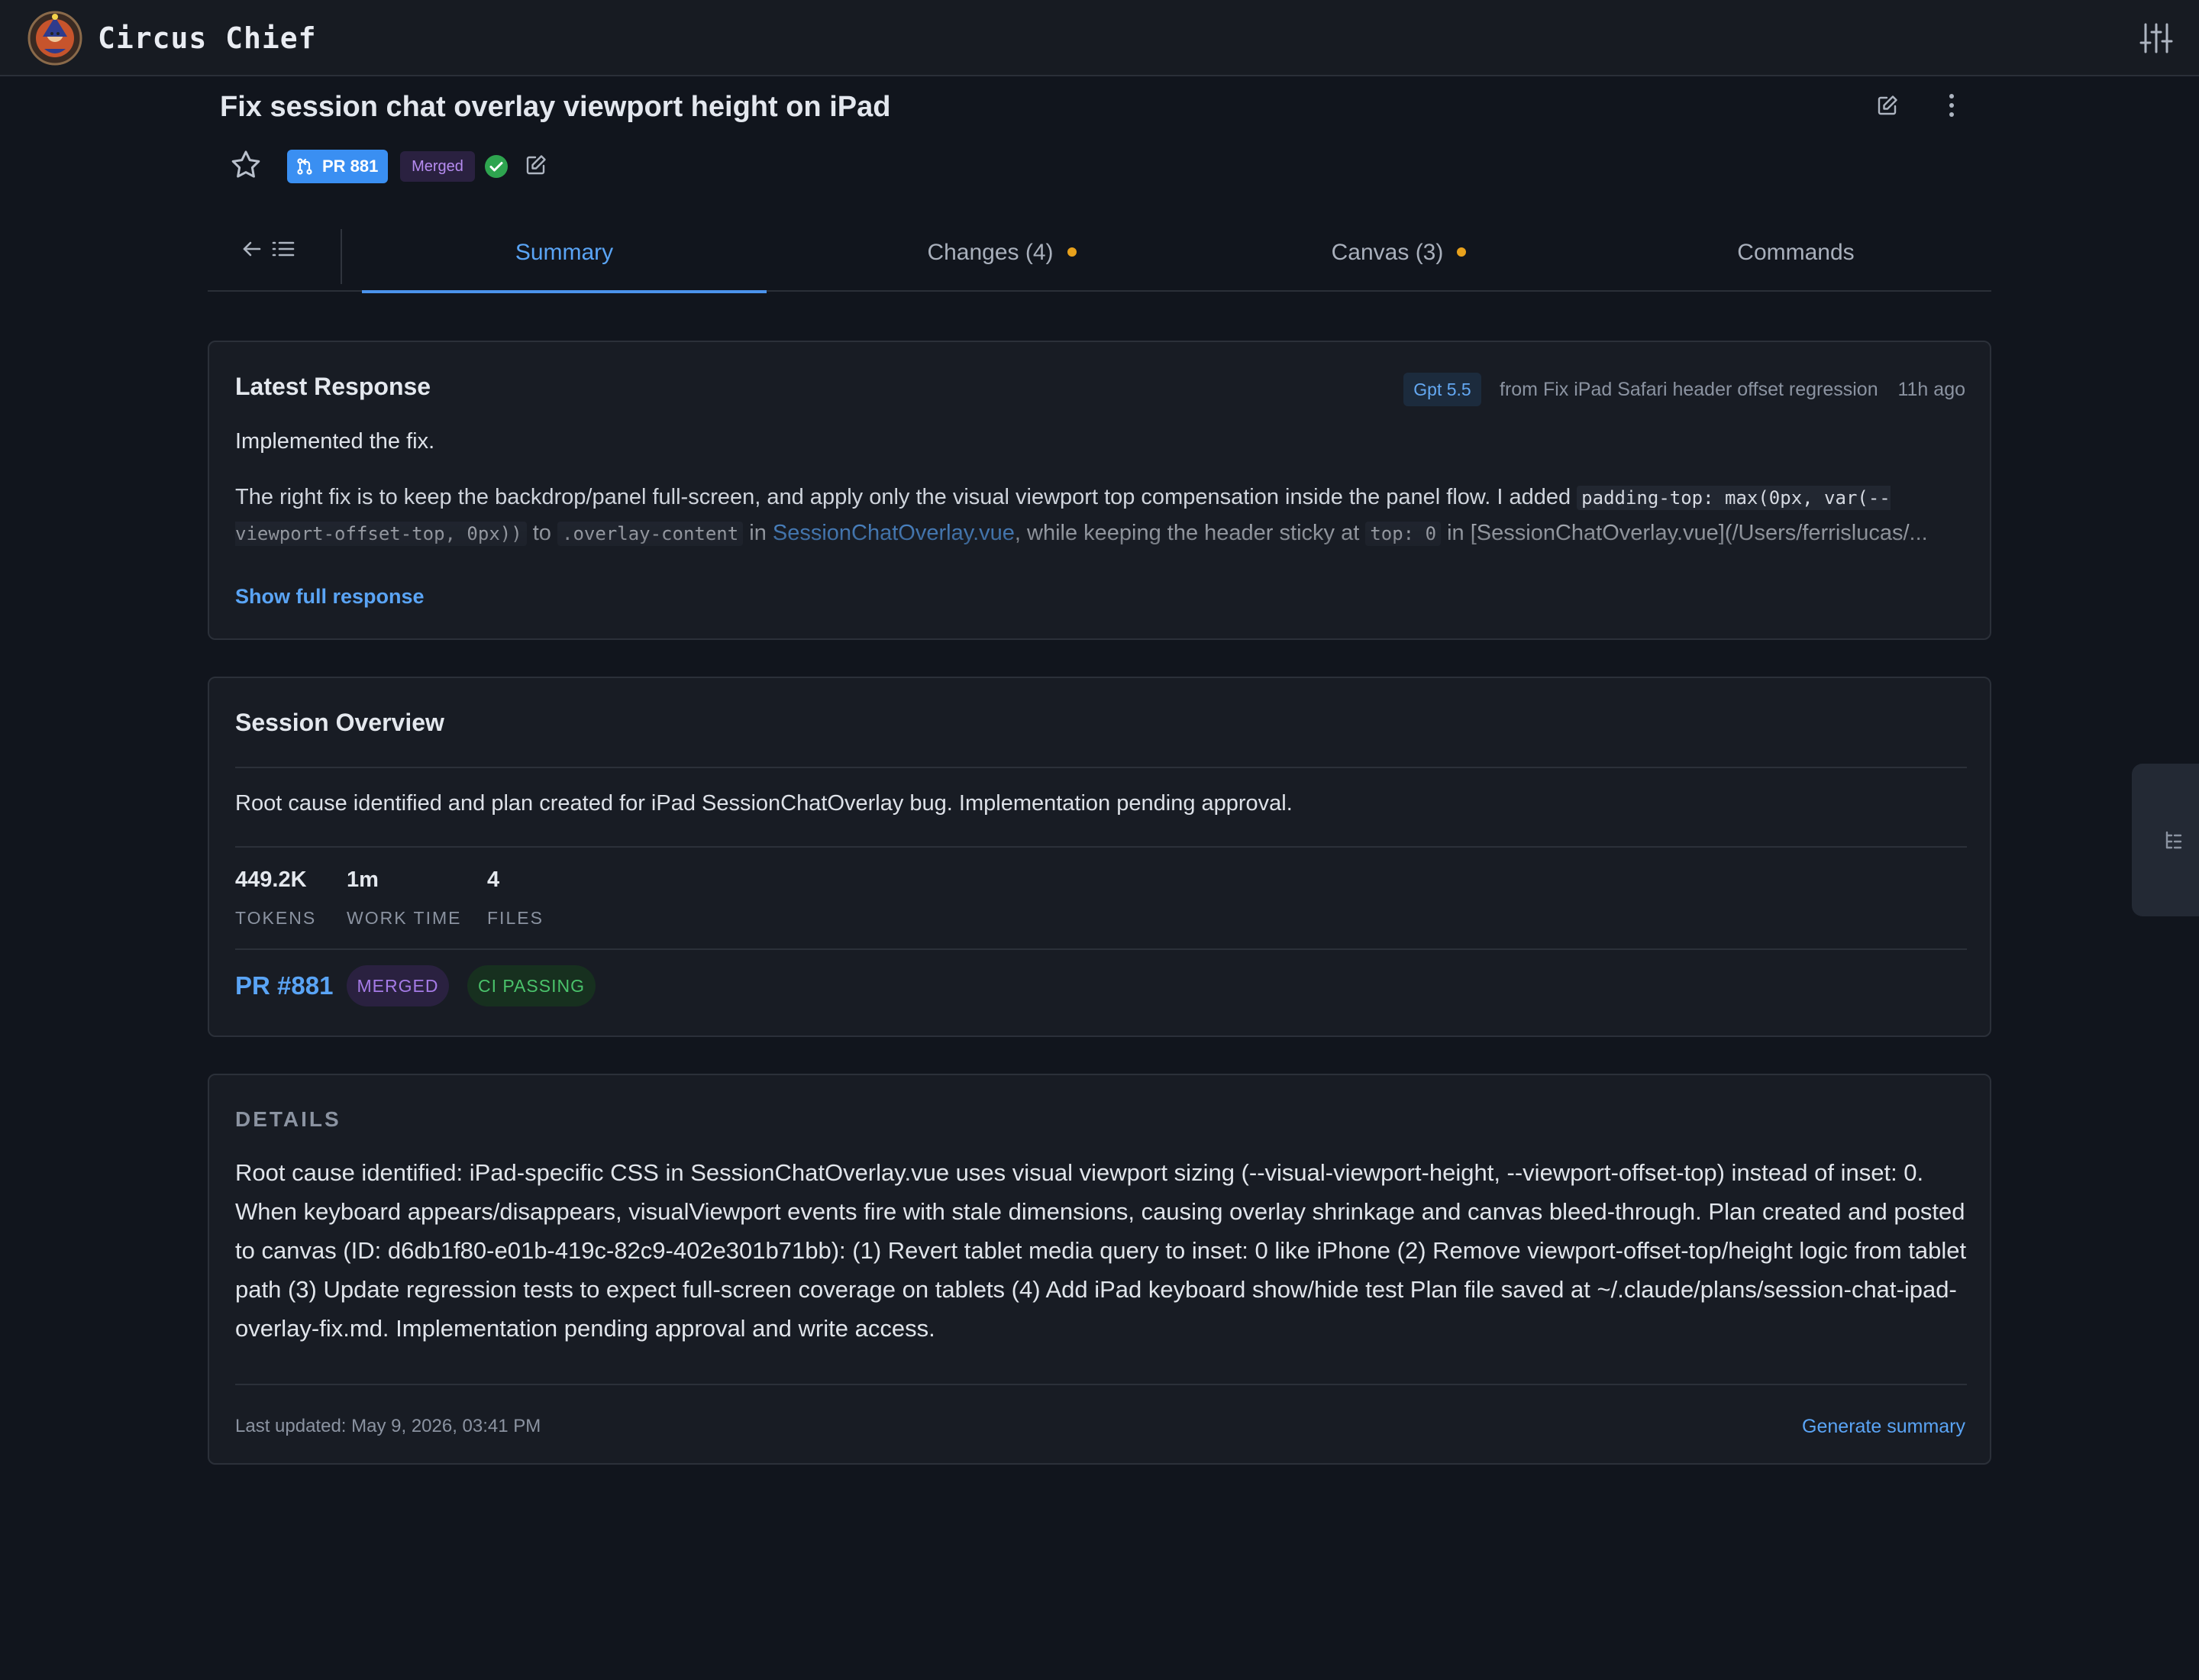 The height and width of the screenshot is (1680, 2199). I want to click on response-first-line: Implemented the fix., so click(335, 442).